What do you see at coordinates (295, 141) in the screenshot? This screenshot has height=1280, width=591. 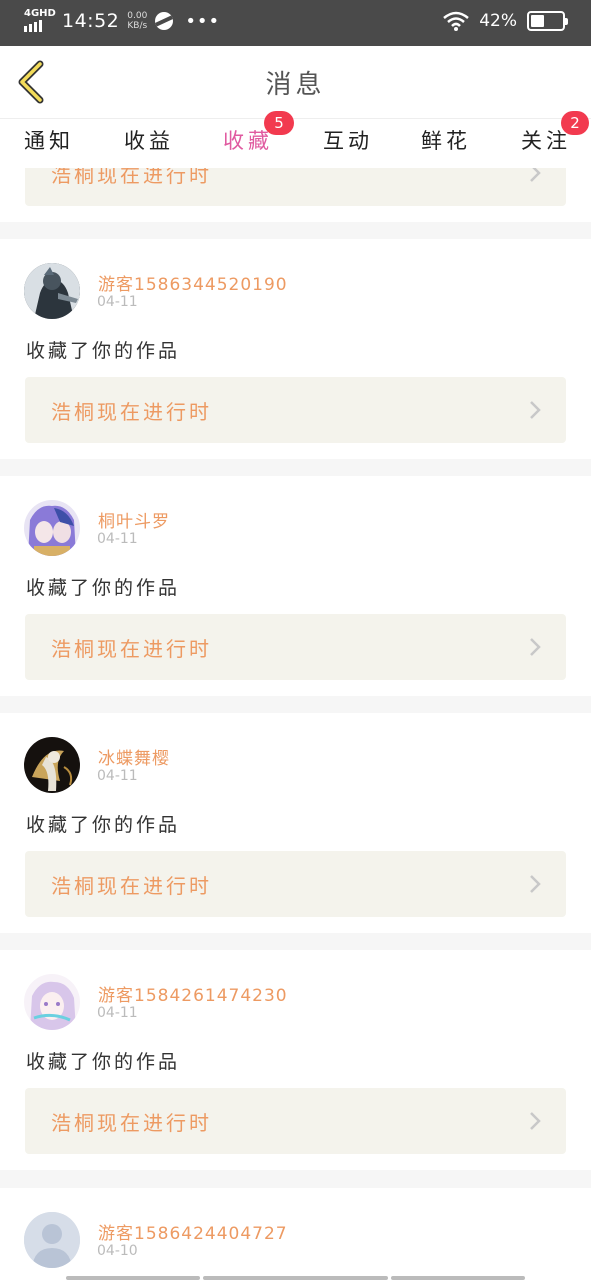 I see `message-tabs: 通知 收益 收藏 5 互动 鲜花 关注 2` at bounding box center [295, 141].